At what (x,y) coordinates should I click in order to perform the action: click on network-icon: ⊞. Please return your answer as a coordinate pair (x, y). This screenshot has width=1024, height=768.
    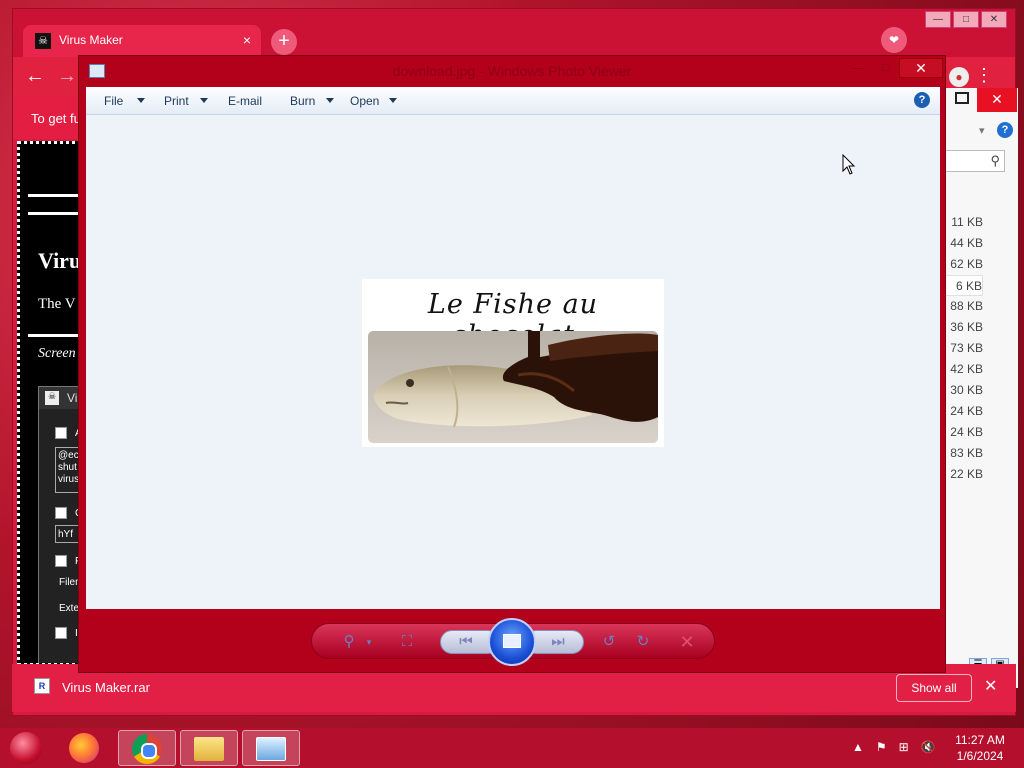
    Looking at the image, I should click on (904, 747).